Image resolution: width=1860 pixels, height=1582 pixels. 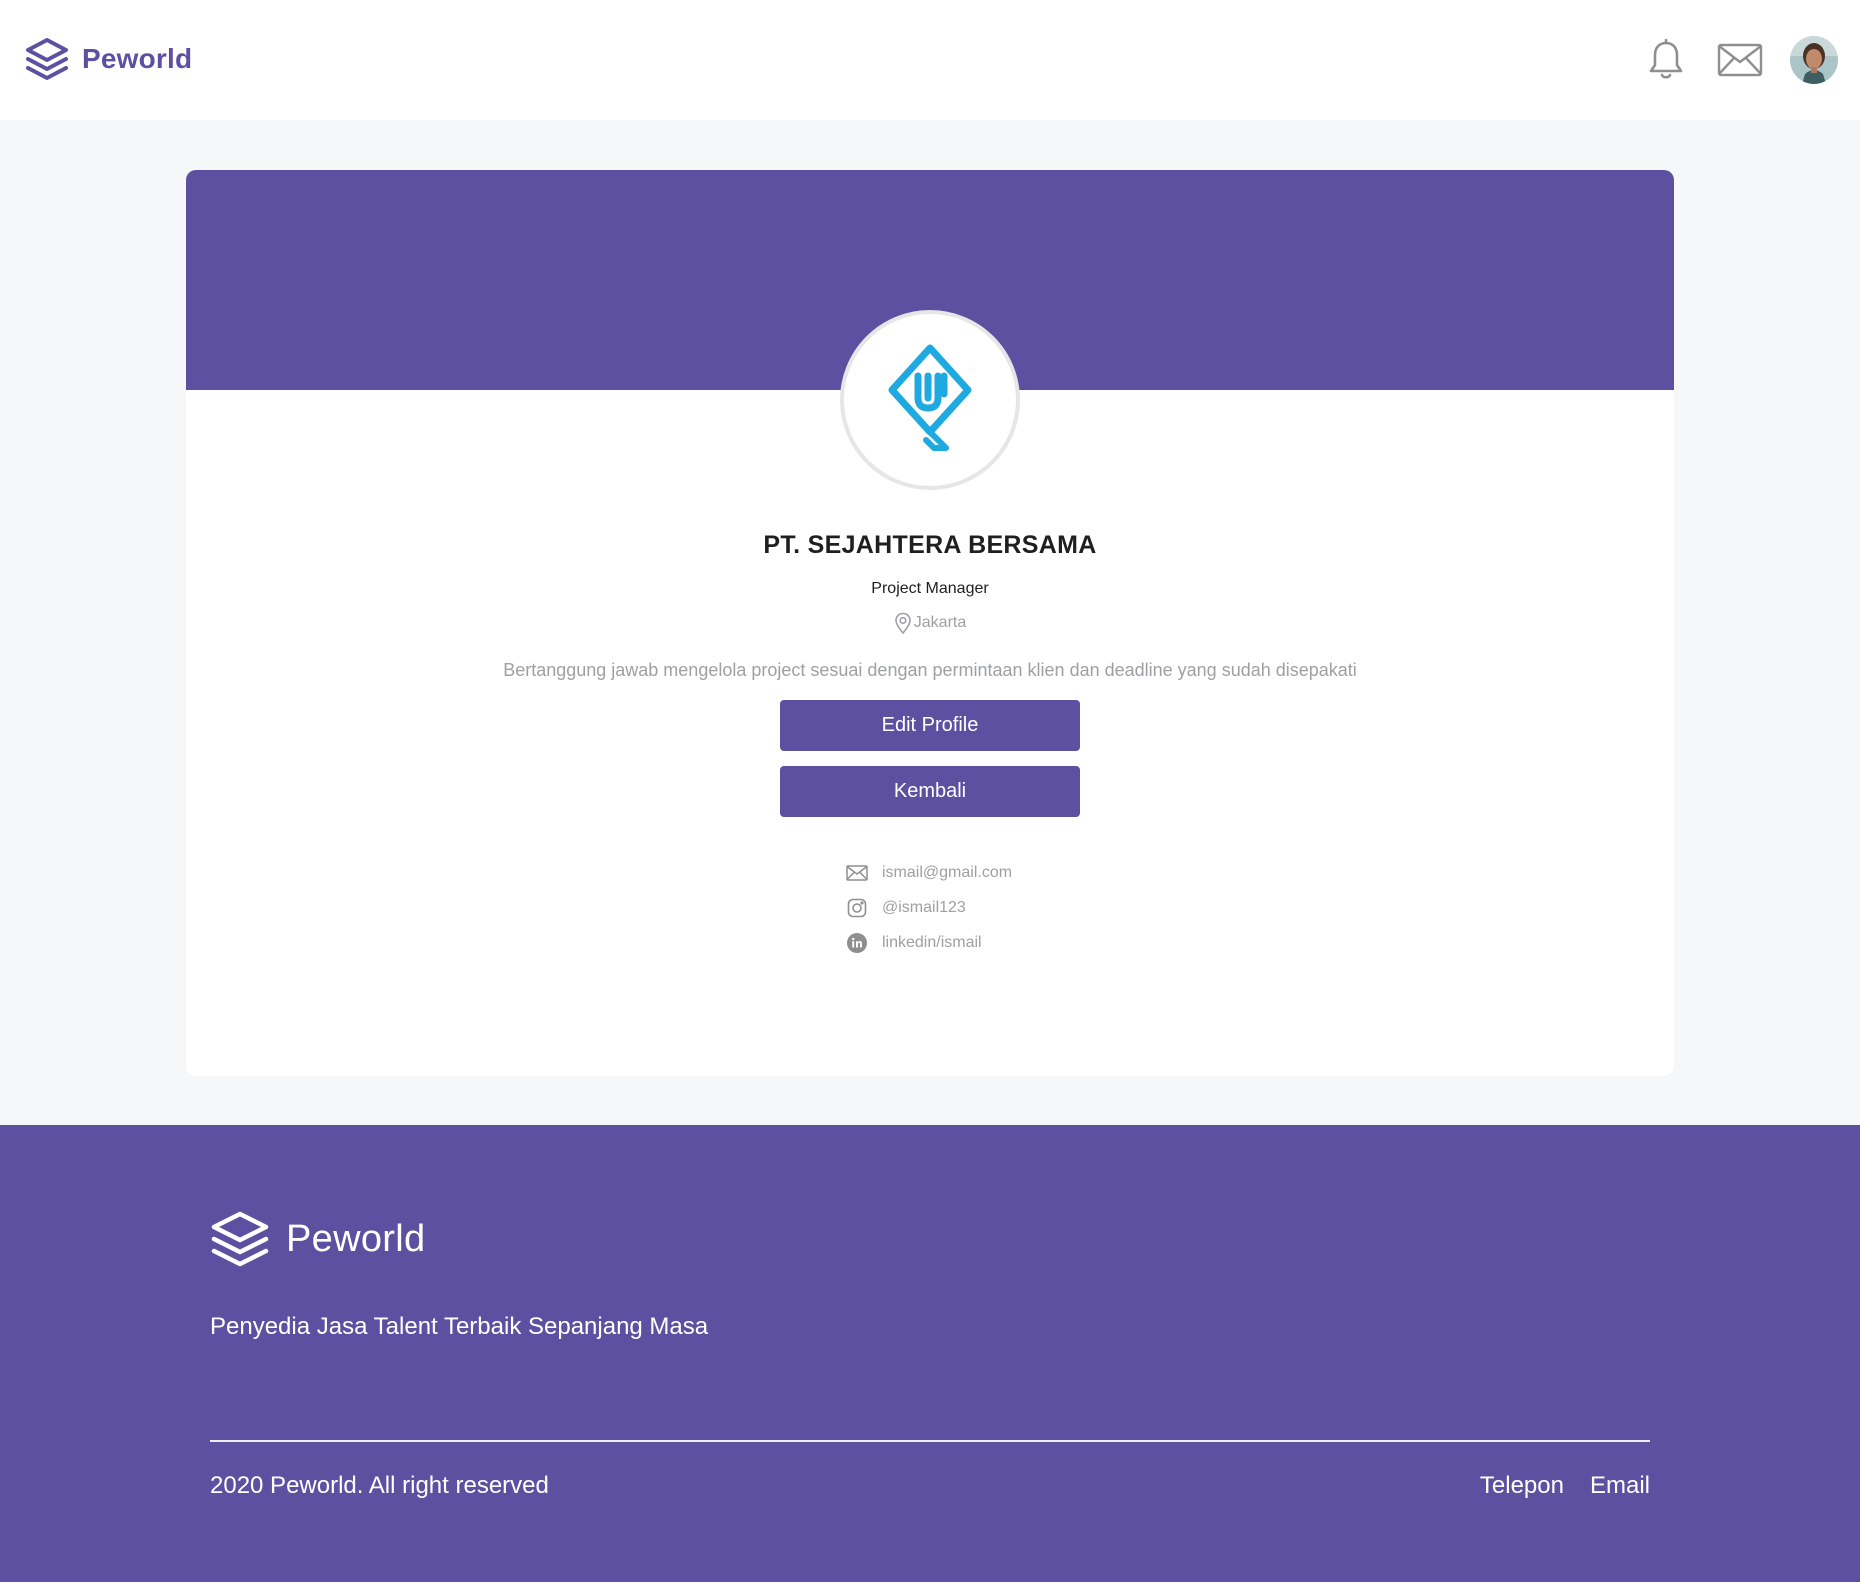 I want to click on bell-icon, so click(x=1666, y=59).